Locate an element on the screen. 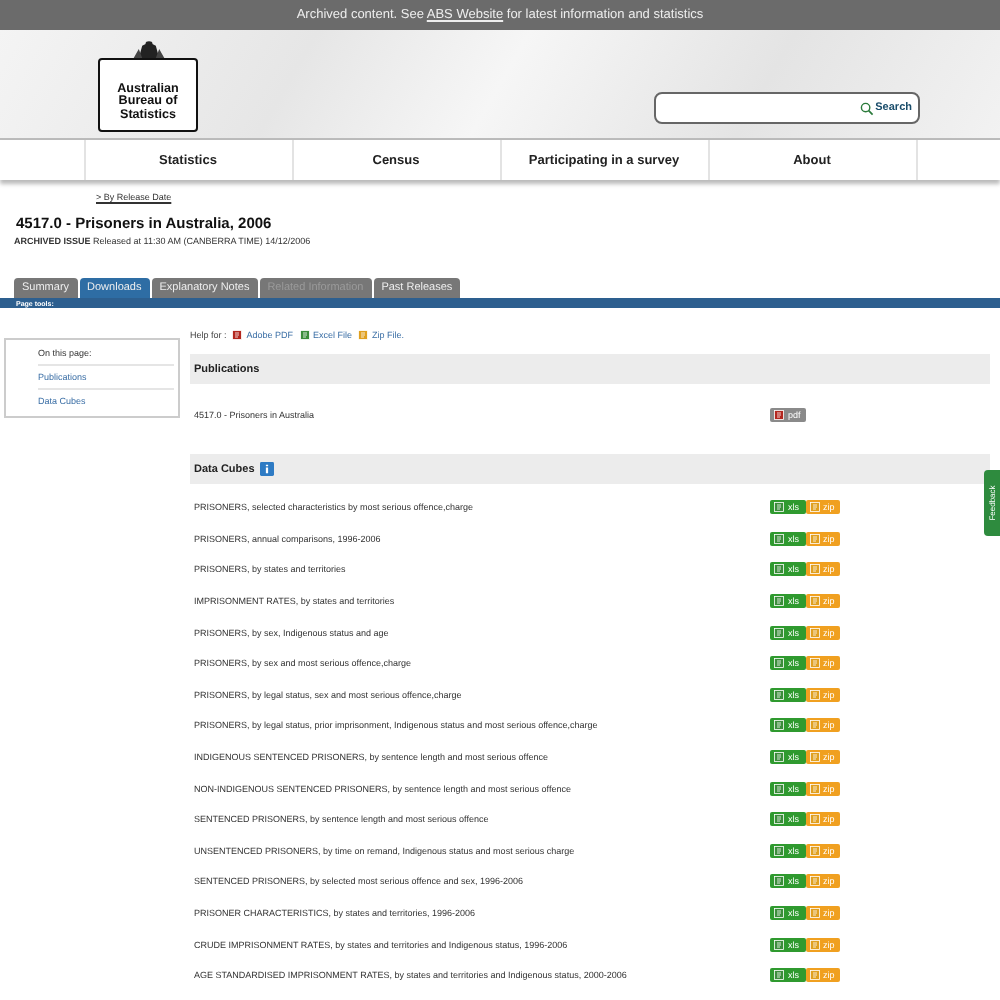  crest-icon is located at coordinates (148, 49).